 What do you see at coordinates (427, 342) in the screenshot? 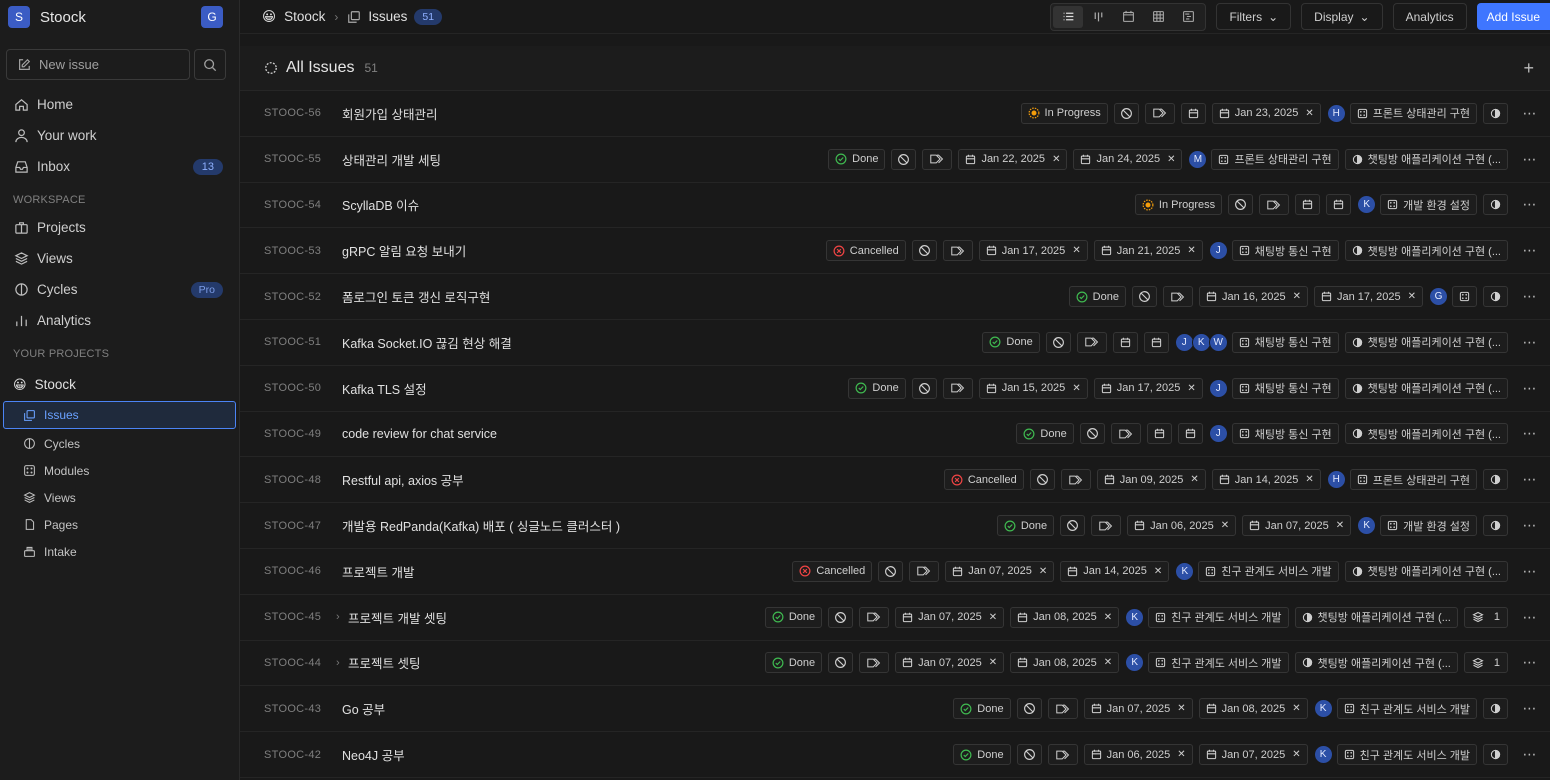
I see `issue-title: Kafka Socket.IO 끊김 현상 해결` at bounding box center [427, 342].